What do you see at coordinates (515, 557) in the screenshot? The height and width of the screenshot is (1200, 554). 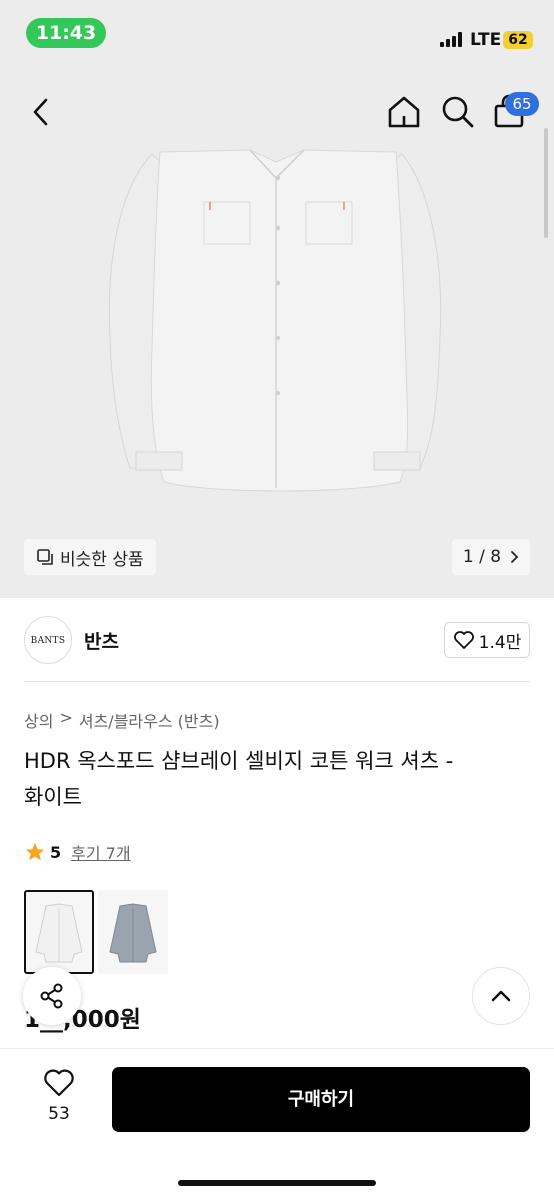 I see `chevron-right-icon` at bounding box center [515, 557].